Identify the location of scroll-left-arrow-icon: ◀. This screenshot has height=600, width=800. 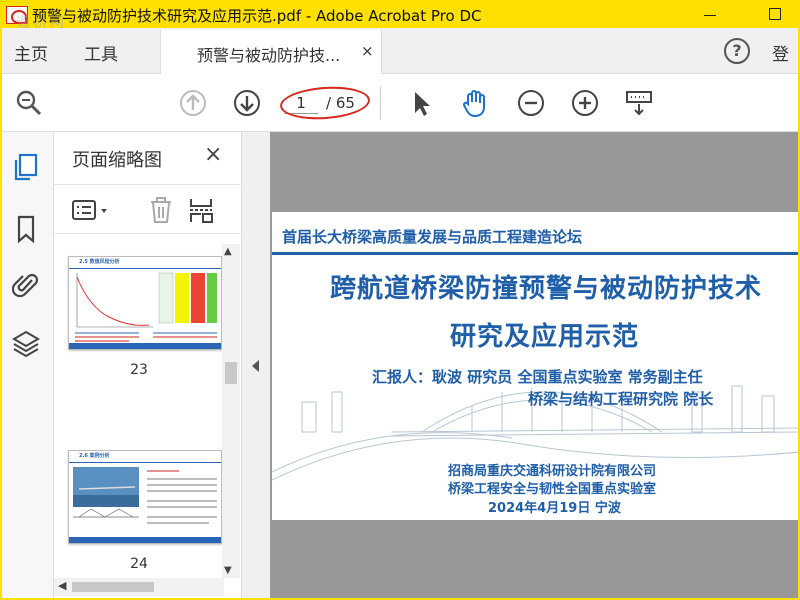
(62, 585).